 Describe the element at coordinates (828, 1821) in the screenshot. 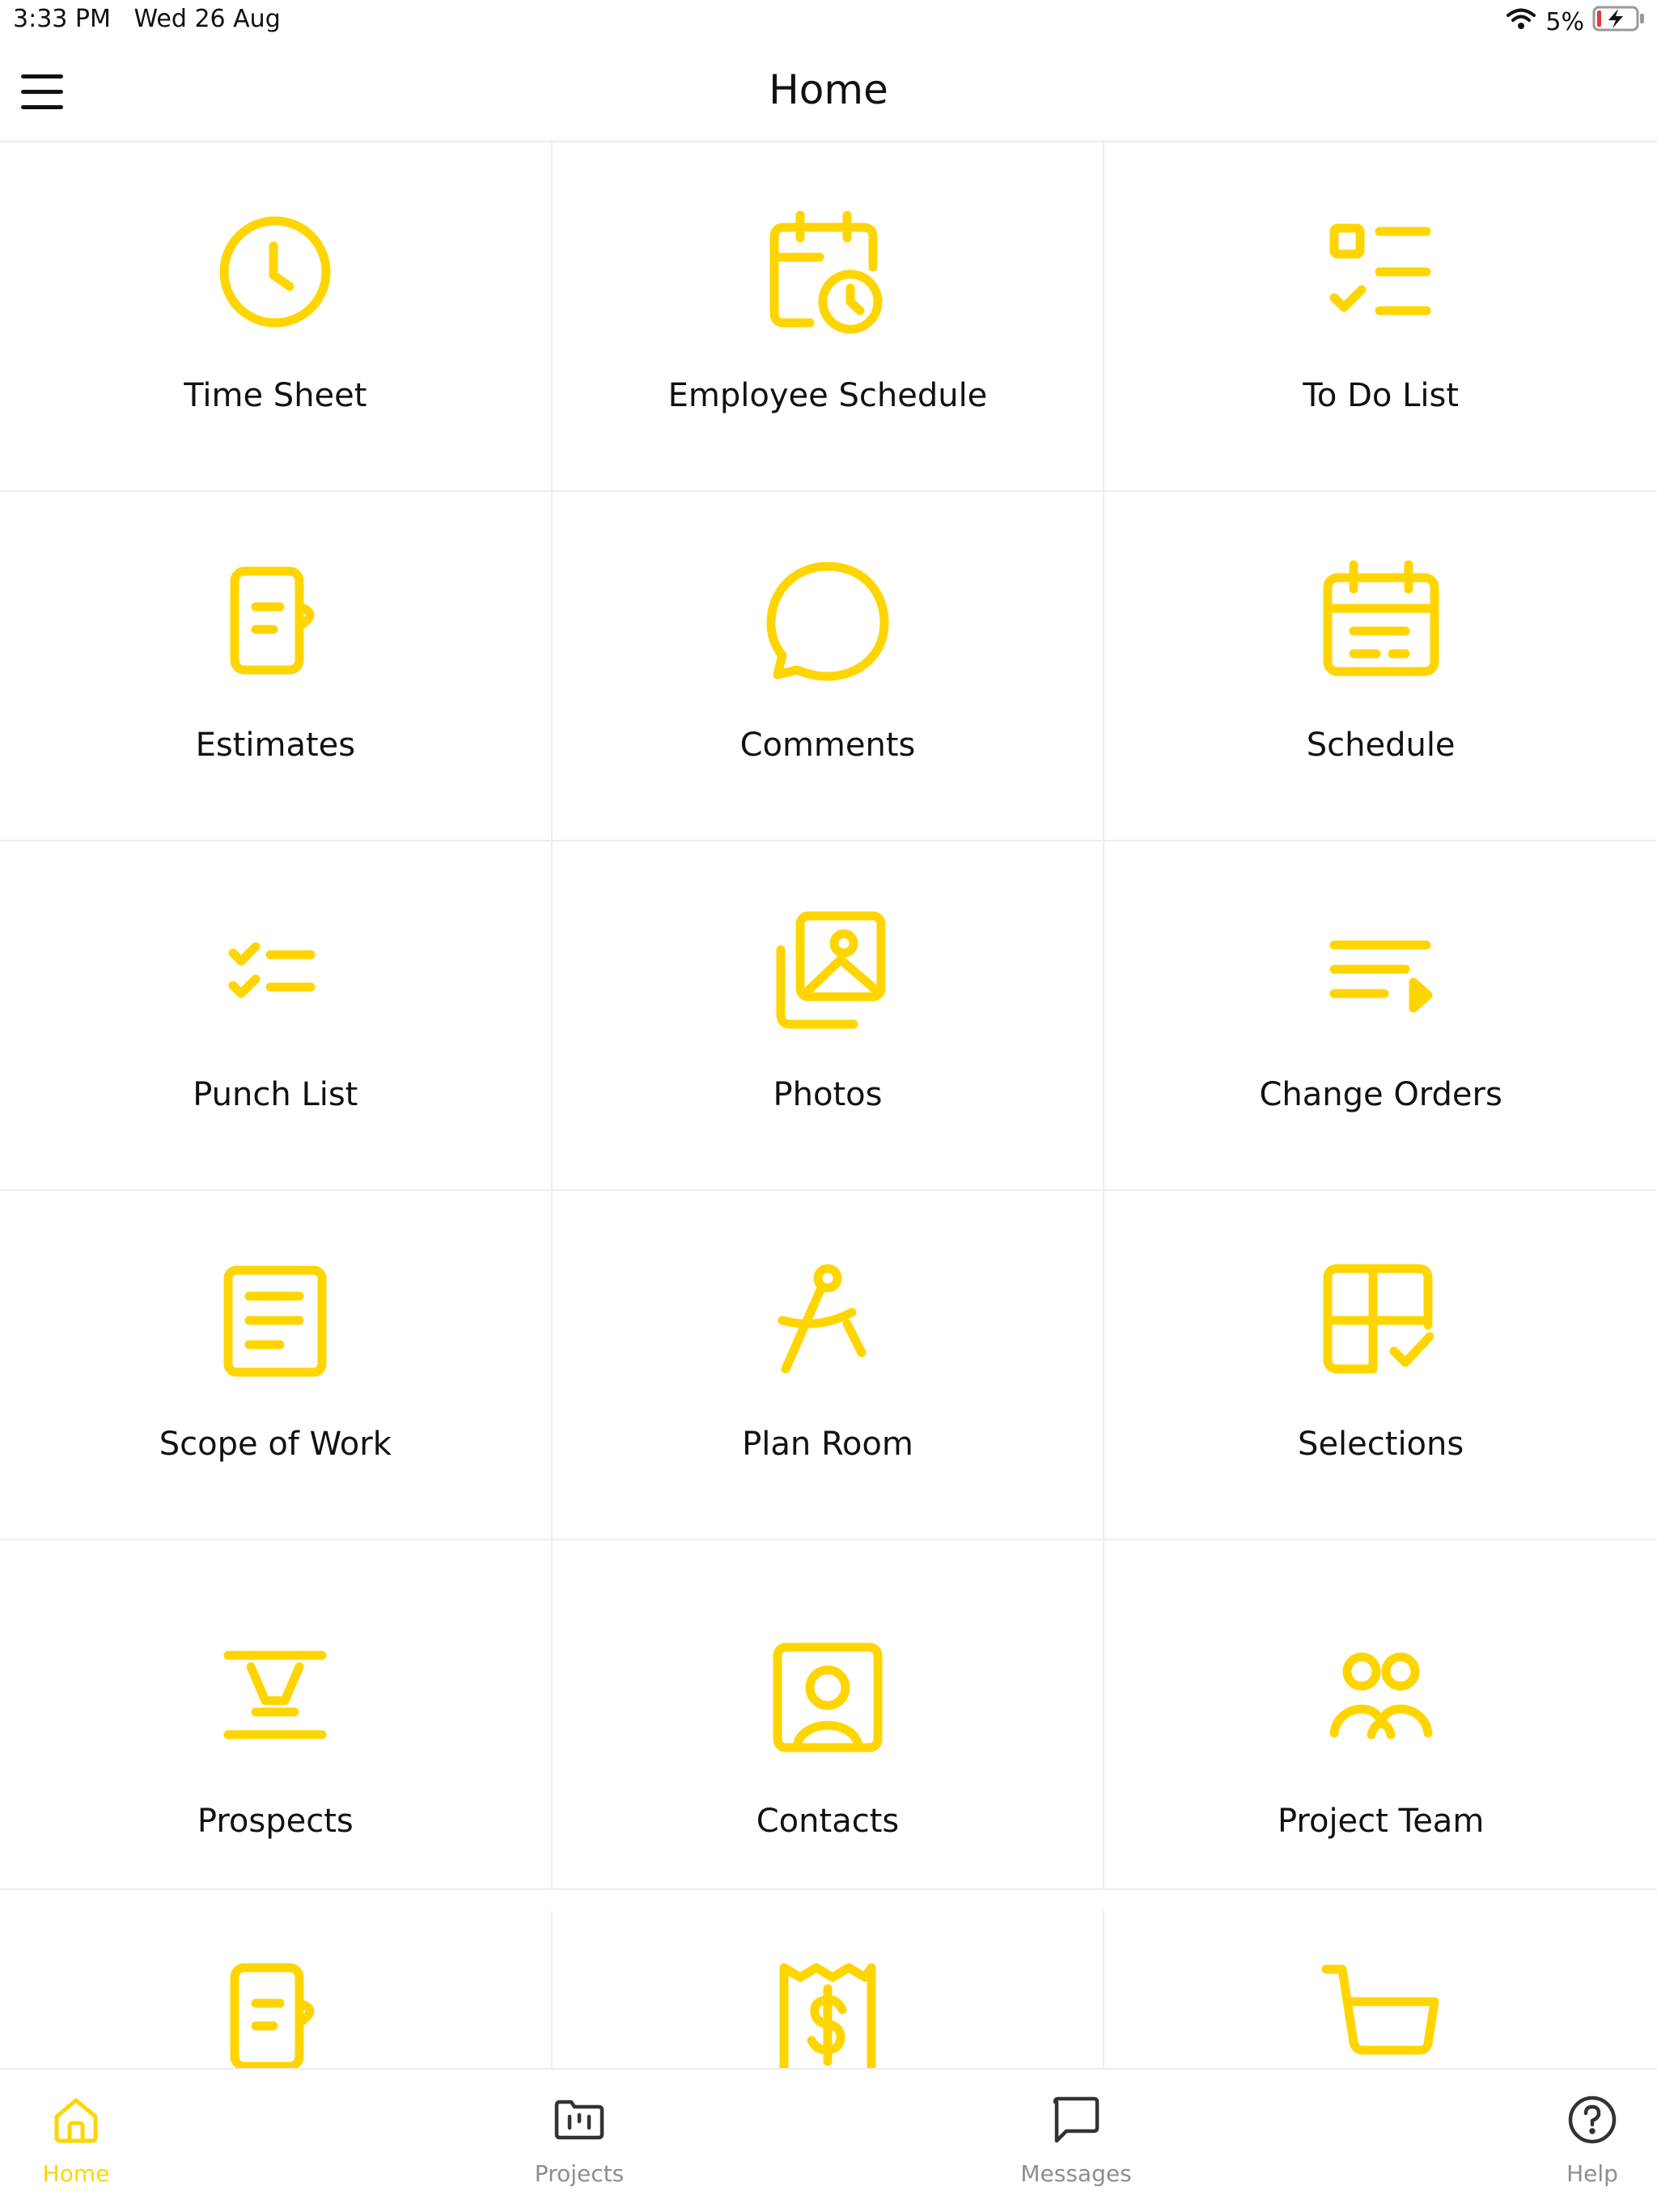

I see `tile-label: Contacts` at that location.